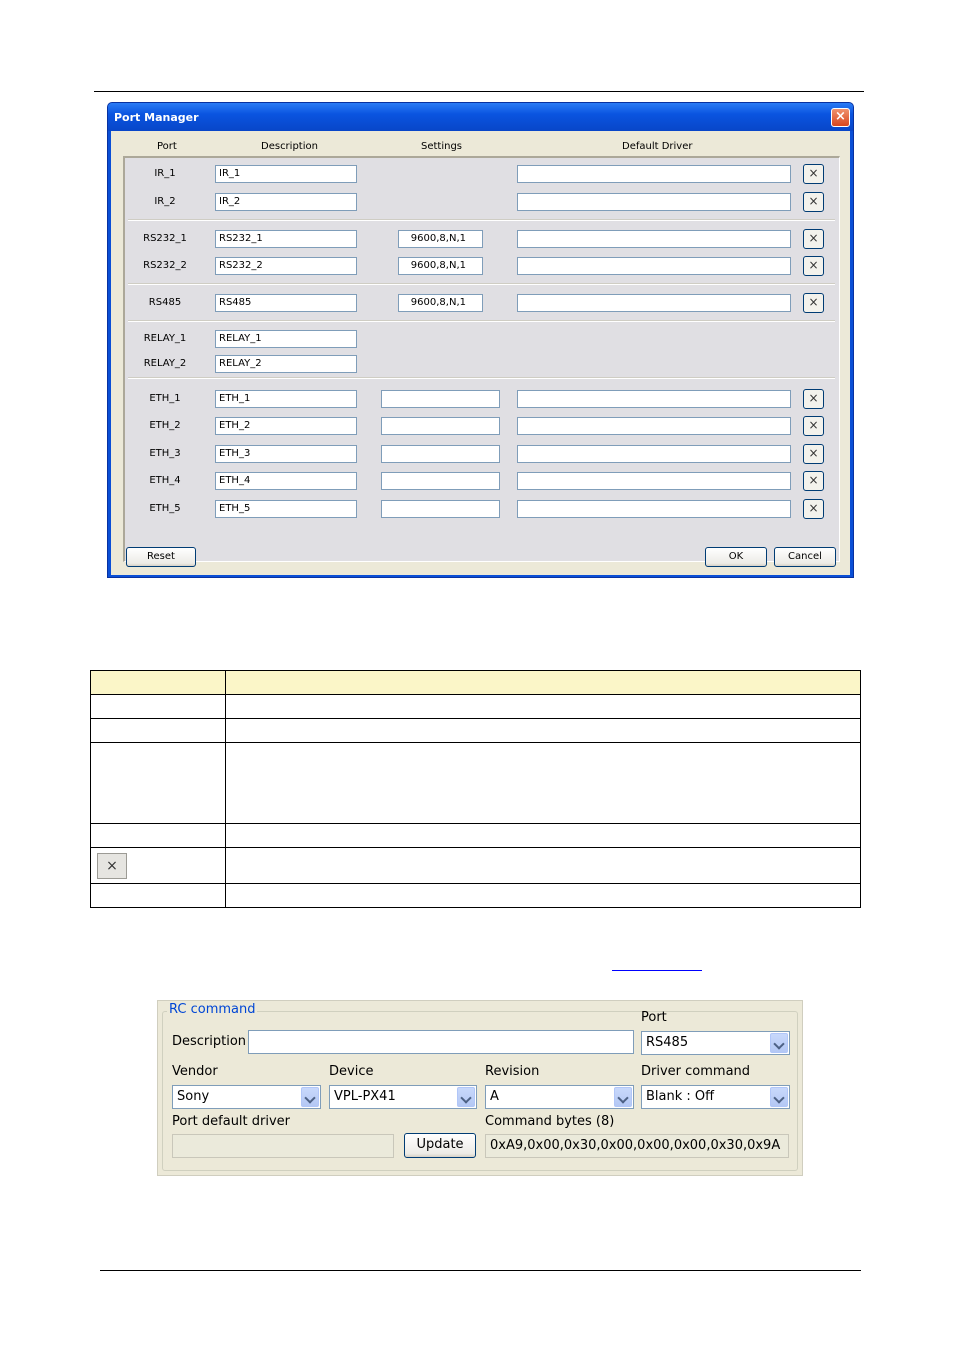 The width and height of the screenshot is (953, 1352). What do you see at coordinates (165, 338) in the screenshot?
I see `port-label-relay-1: RELAY_1` at bounding box center [165, 338].